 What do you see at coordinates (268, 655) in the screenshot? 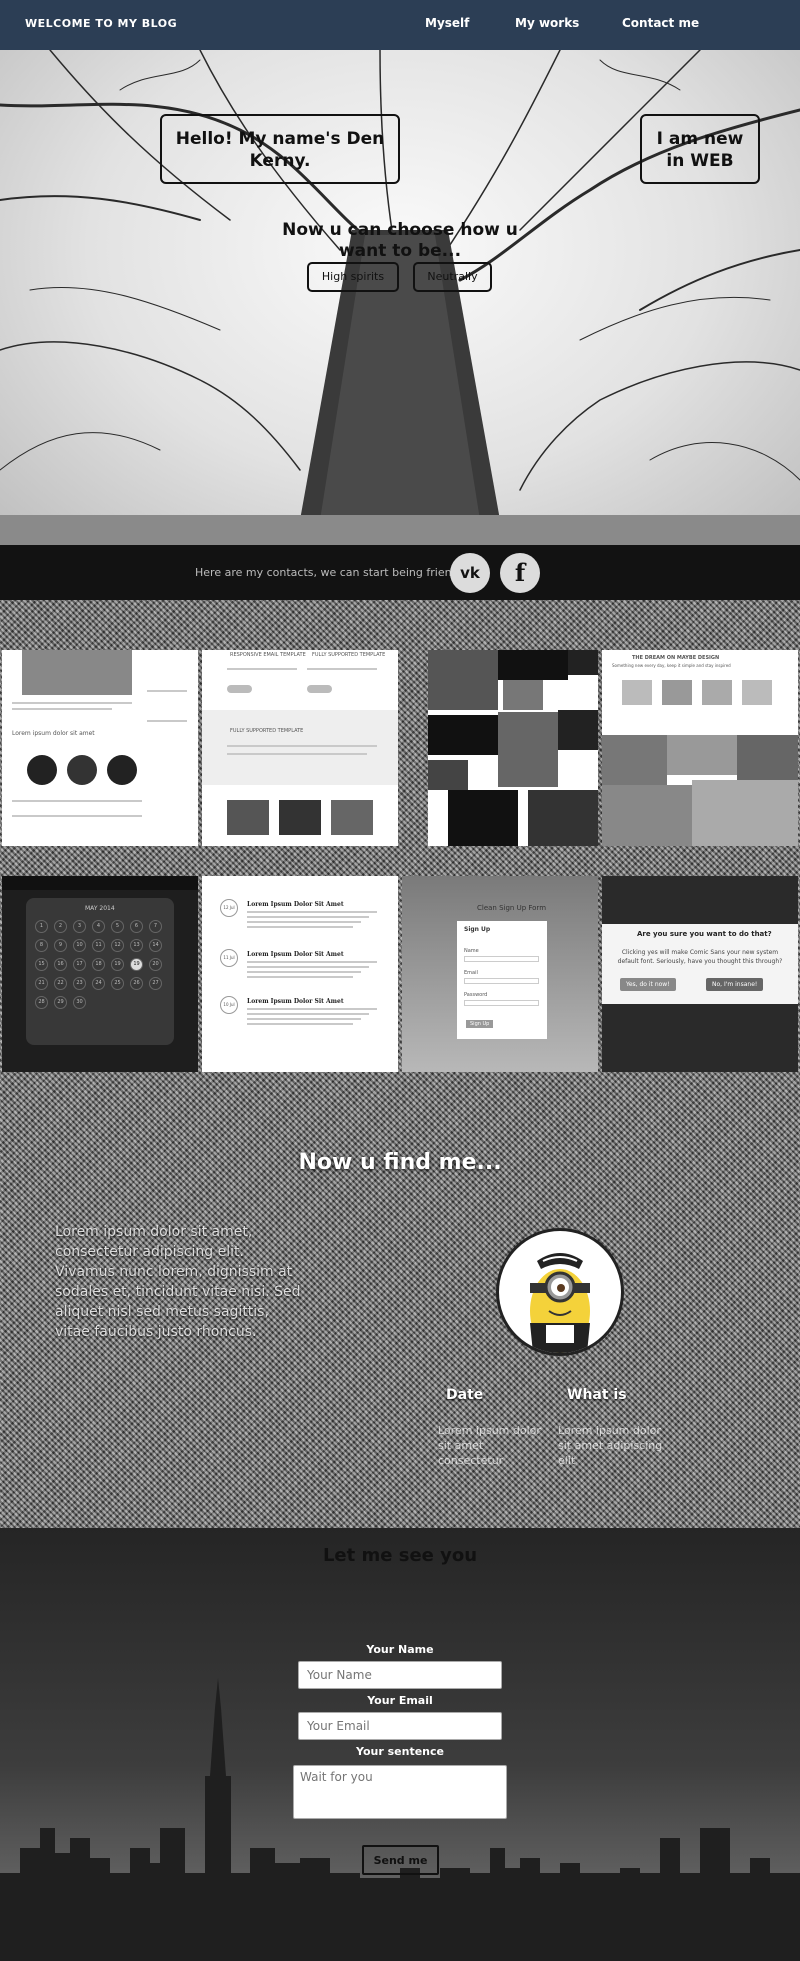
I see `thumb2-left-title: RESPONSIVE EMAIL TEMPLATE` at bounding box center [268, 655].